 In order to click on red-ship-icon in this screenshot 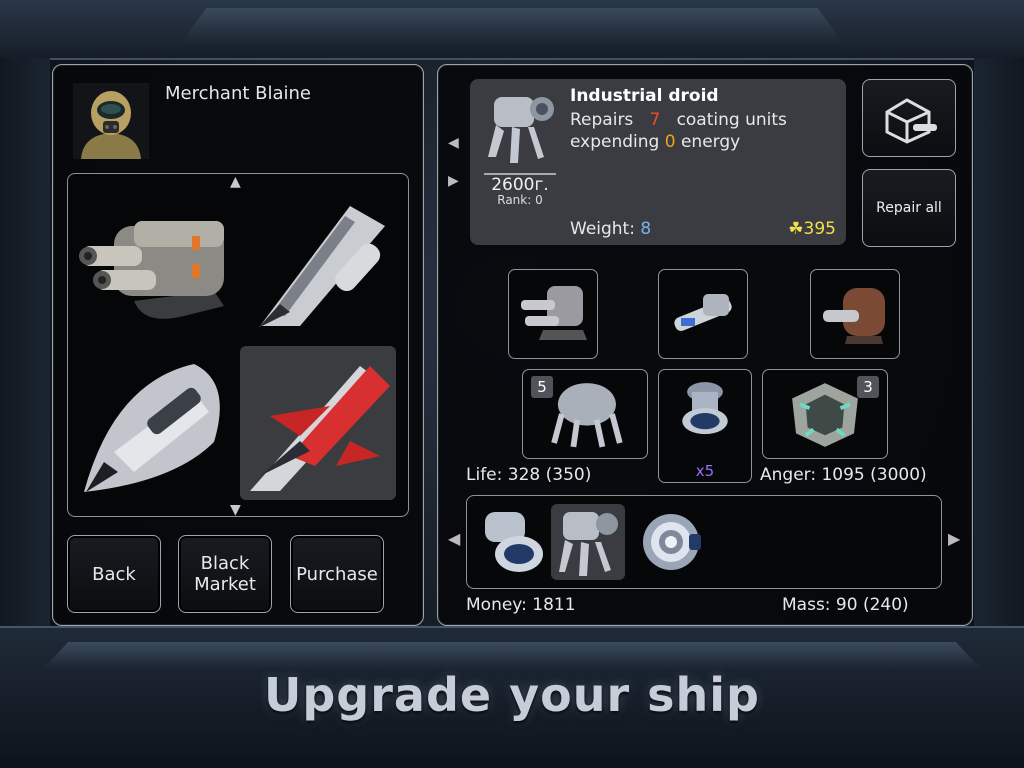, I will do `click(320, 428)`.